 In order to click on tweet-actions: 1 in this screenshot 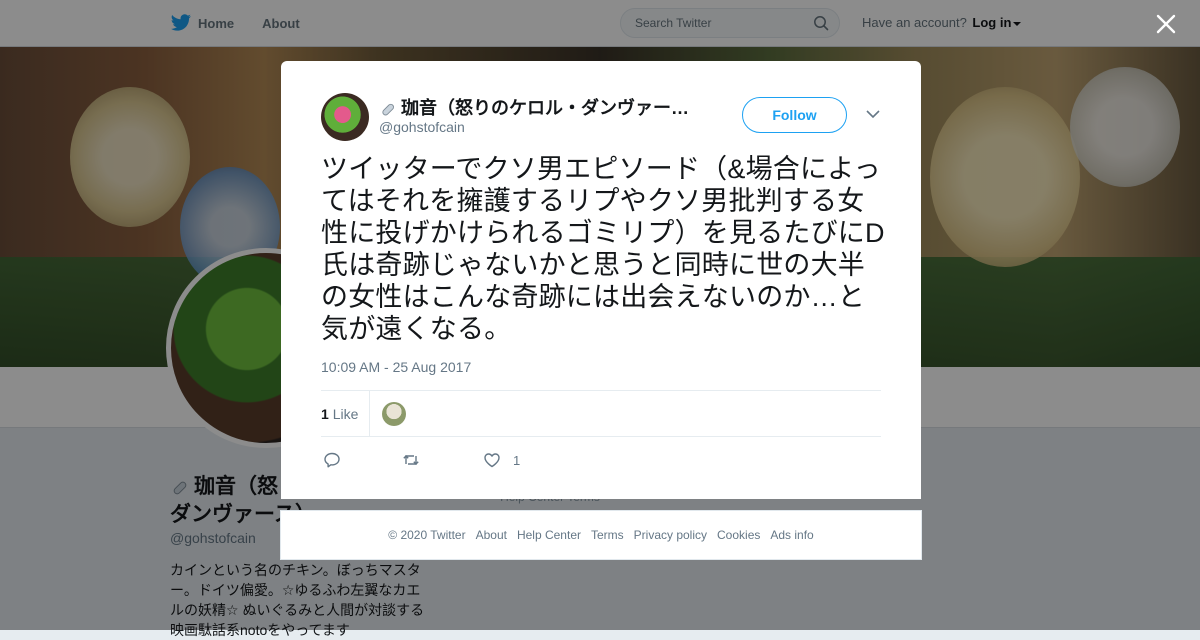, I will do `click(601, 460)`.